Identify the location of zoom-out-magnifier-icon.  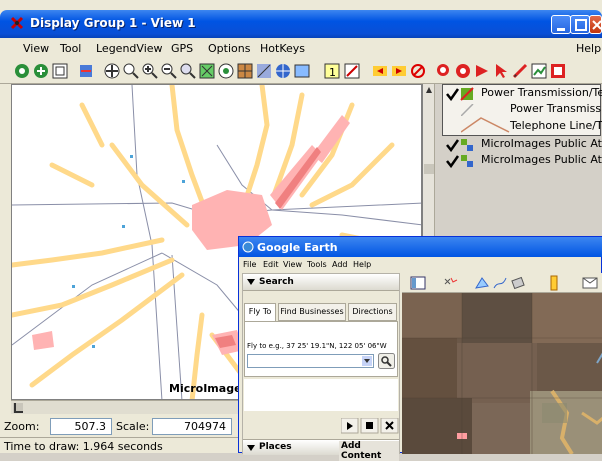
(169, 71).